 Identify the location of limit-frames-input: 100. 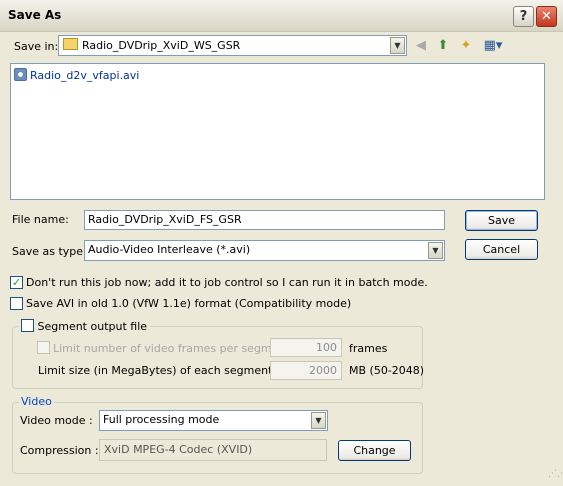
(306, 347).